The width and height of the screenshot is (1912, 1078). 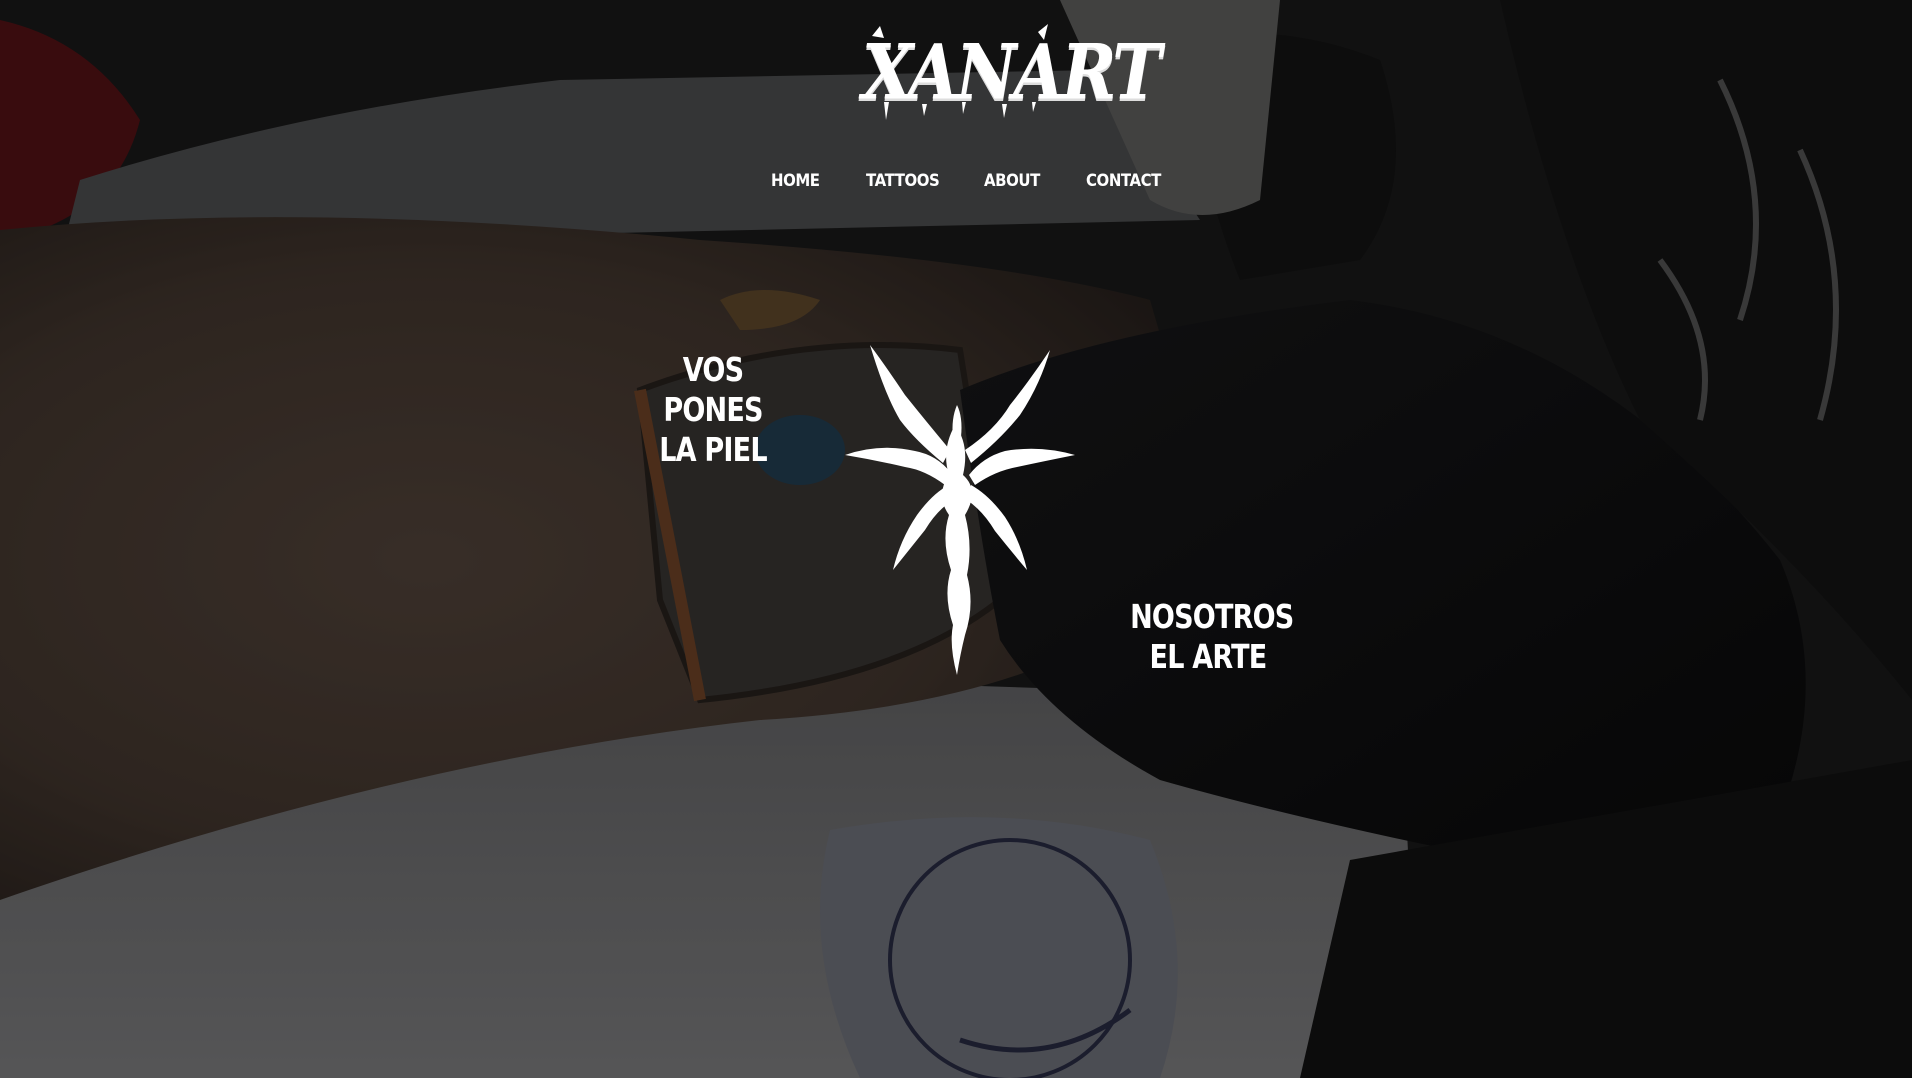 What do you see at coordinates (960, 72) in the screenshot?
I see `logo-drips-icon` at bounding box center [960, 72].